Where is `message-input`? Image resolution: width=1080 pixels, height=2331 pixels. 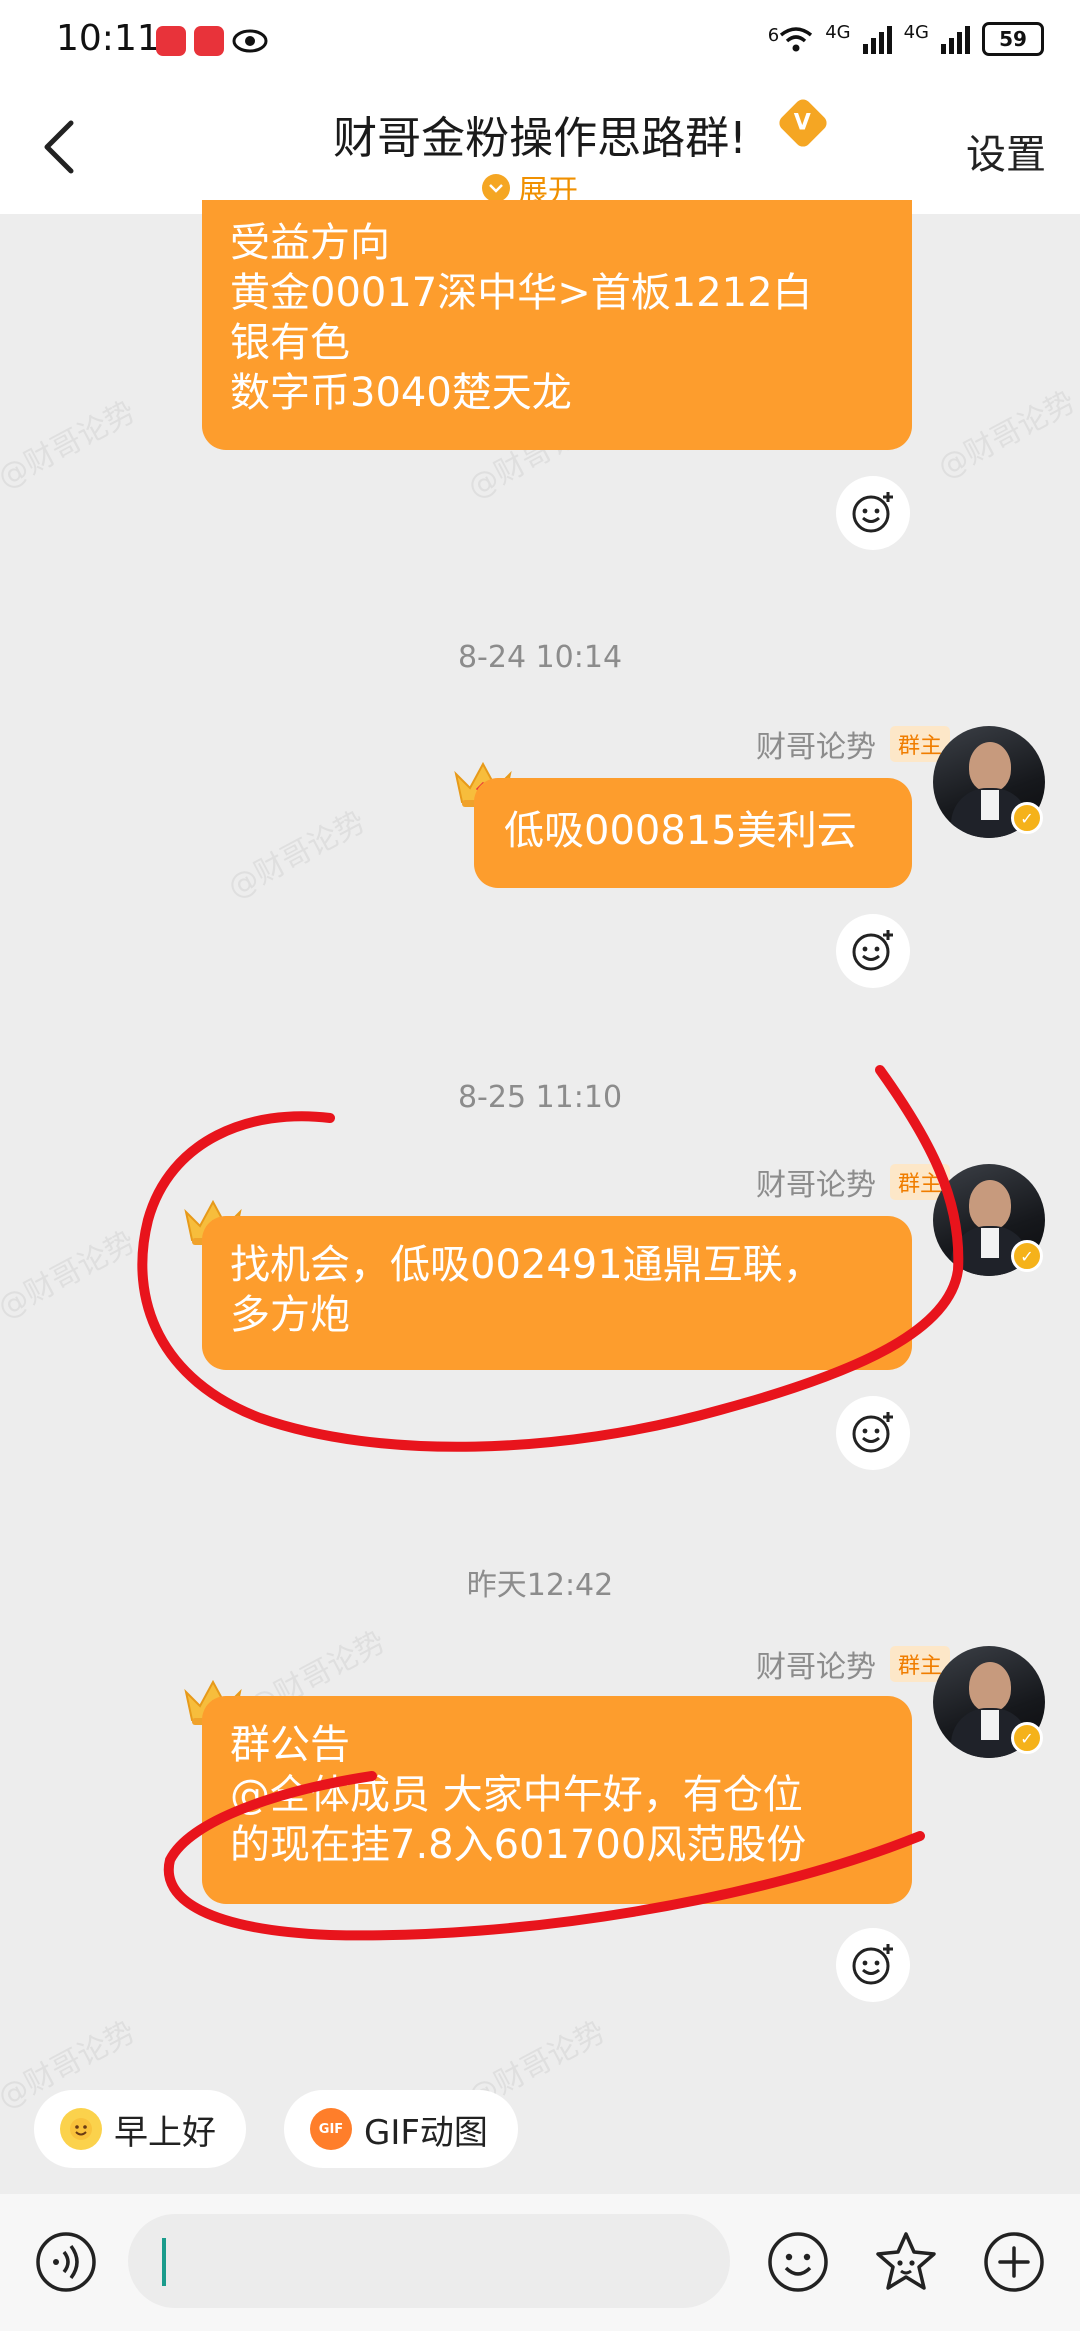 message-input is located at coordinates (429, 2261).